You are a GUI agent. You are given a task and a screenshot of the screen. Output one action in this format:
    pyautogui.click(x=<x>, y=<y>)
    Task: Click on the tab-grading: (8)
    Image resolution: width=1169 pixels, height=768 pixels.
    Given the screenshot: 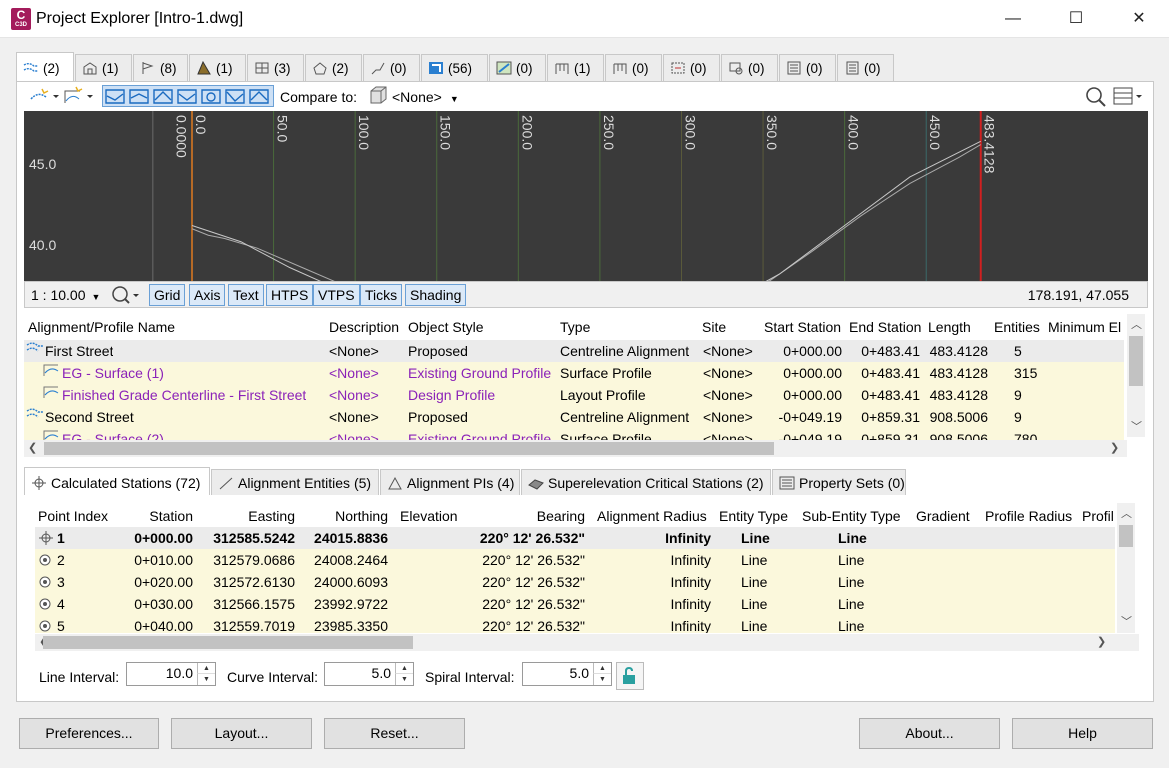 What is the action you would take?
    pyautogui.click(x=160, y=68)
    